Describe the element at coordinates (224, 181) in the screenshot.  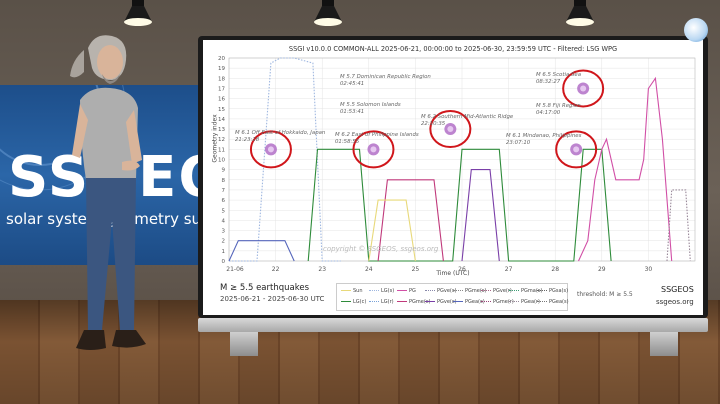
I see `y-tick-label: 8` at that location.